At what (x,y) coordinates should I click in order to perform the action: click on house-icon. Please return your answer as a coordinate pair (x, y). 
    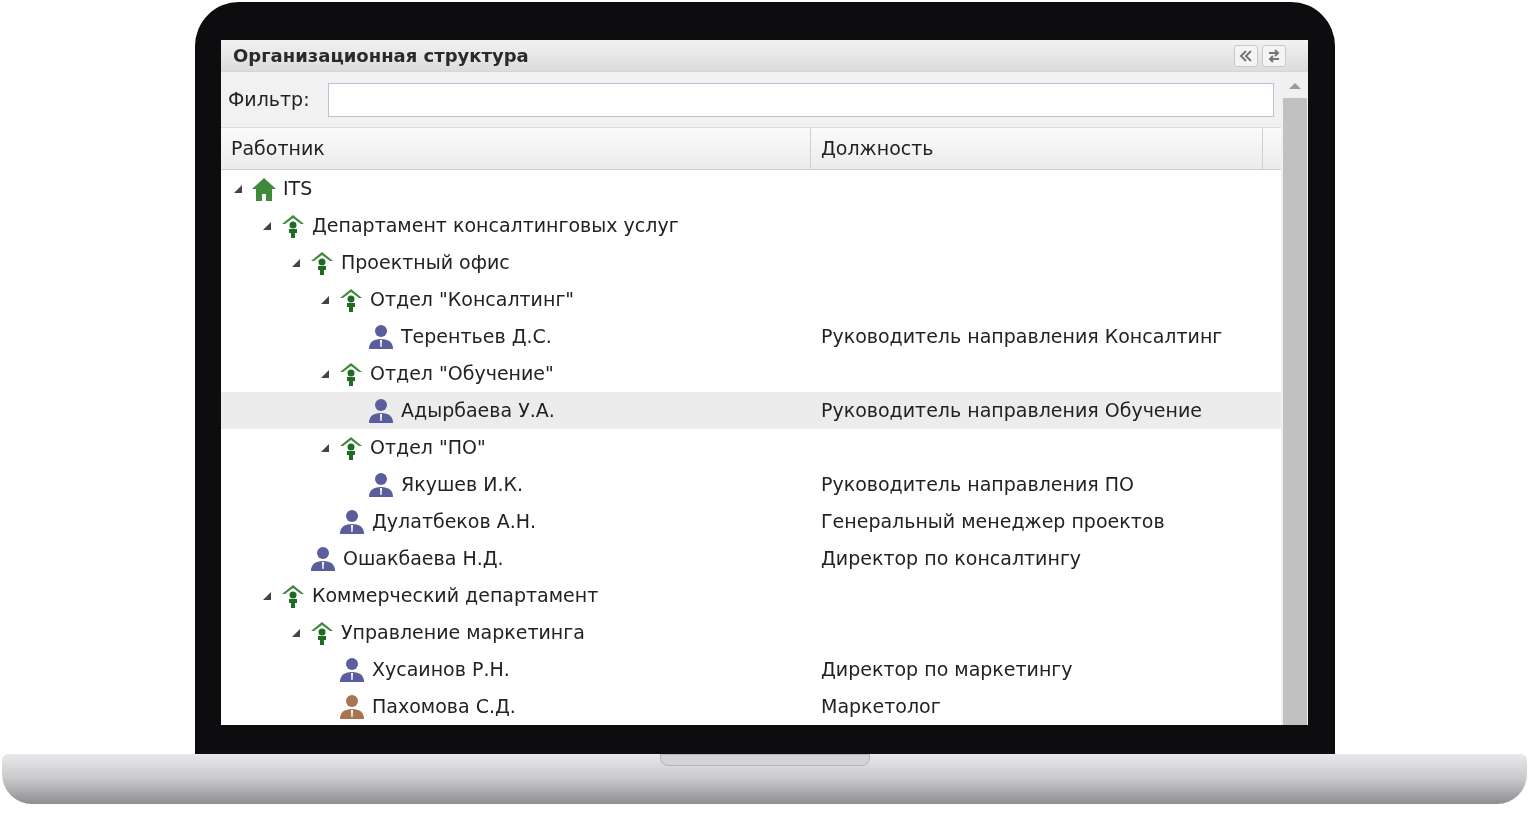
    Looking at the image, I should click on (264, 188).